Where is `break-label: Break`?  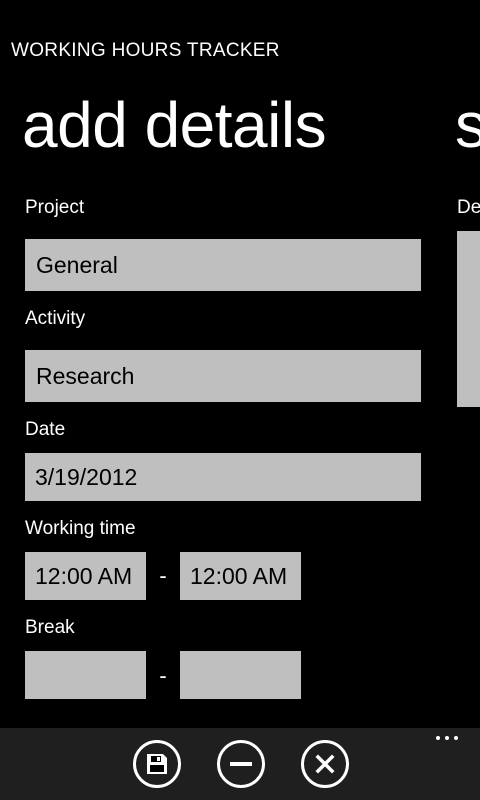 break-label: Break is located at coordinates (50, 627).